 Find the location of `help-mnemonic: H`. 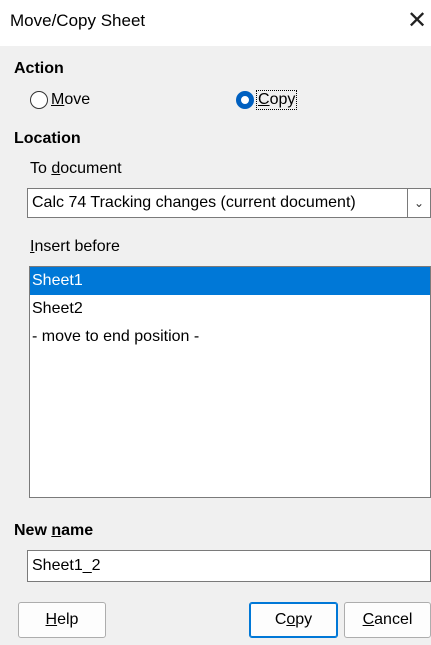

help-mnemonic: H is located at coordinates (51, 619).